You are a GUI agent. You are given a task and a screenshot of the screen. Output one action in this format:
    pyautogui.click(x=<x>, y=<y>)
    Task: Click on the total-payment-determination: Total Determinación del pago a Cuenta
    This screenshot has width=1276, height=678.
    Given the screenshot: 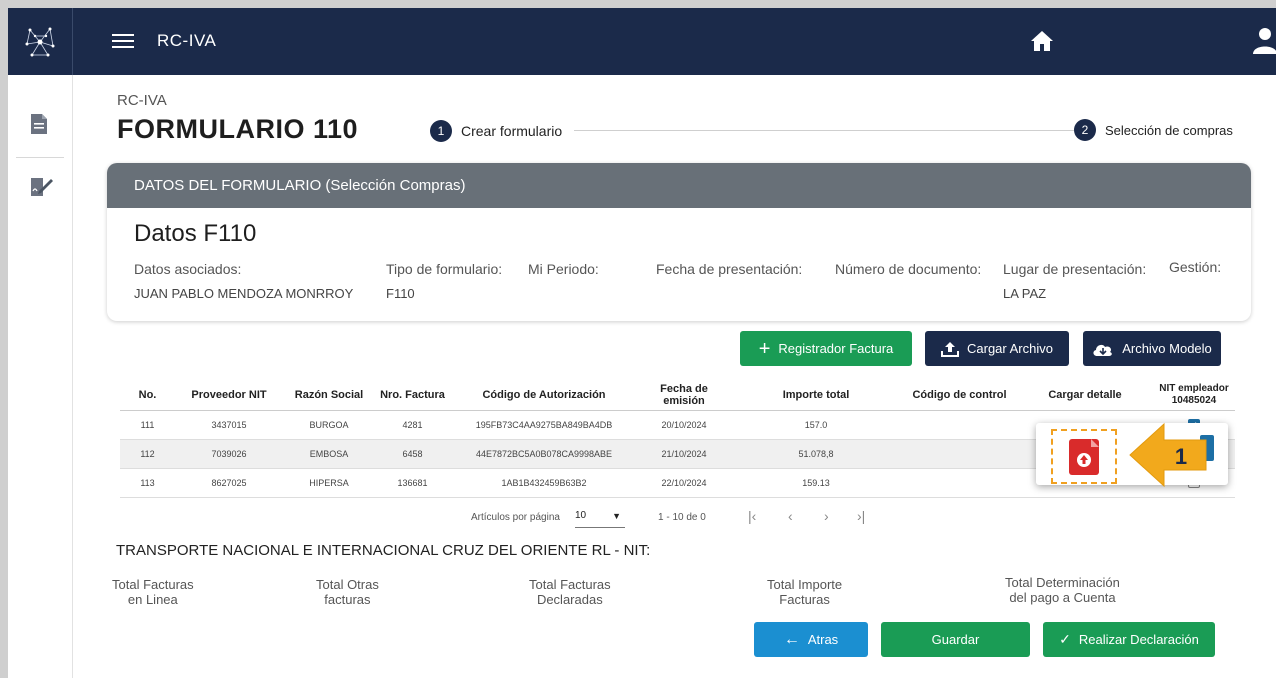 What is the action you would take?
    pyautogui.click(x=1062, y=590)
    